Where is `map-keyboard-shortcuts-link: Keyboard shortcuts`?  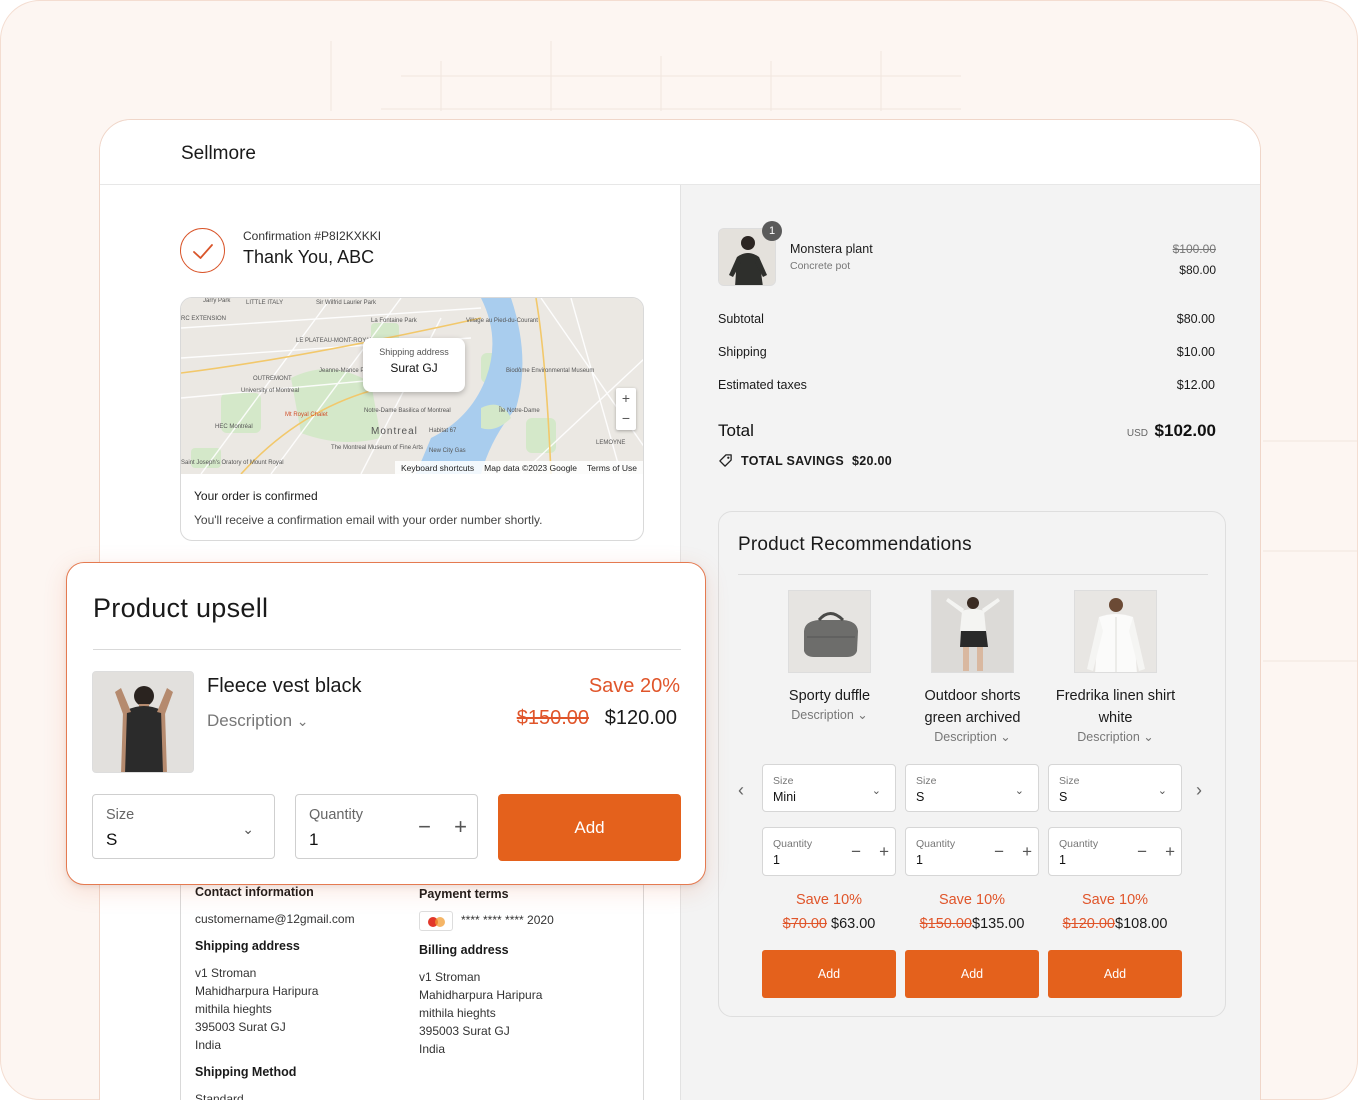 map-keyboard-shortcuts-link: Keyboard shortcuts is located at coordinates (437, 468).